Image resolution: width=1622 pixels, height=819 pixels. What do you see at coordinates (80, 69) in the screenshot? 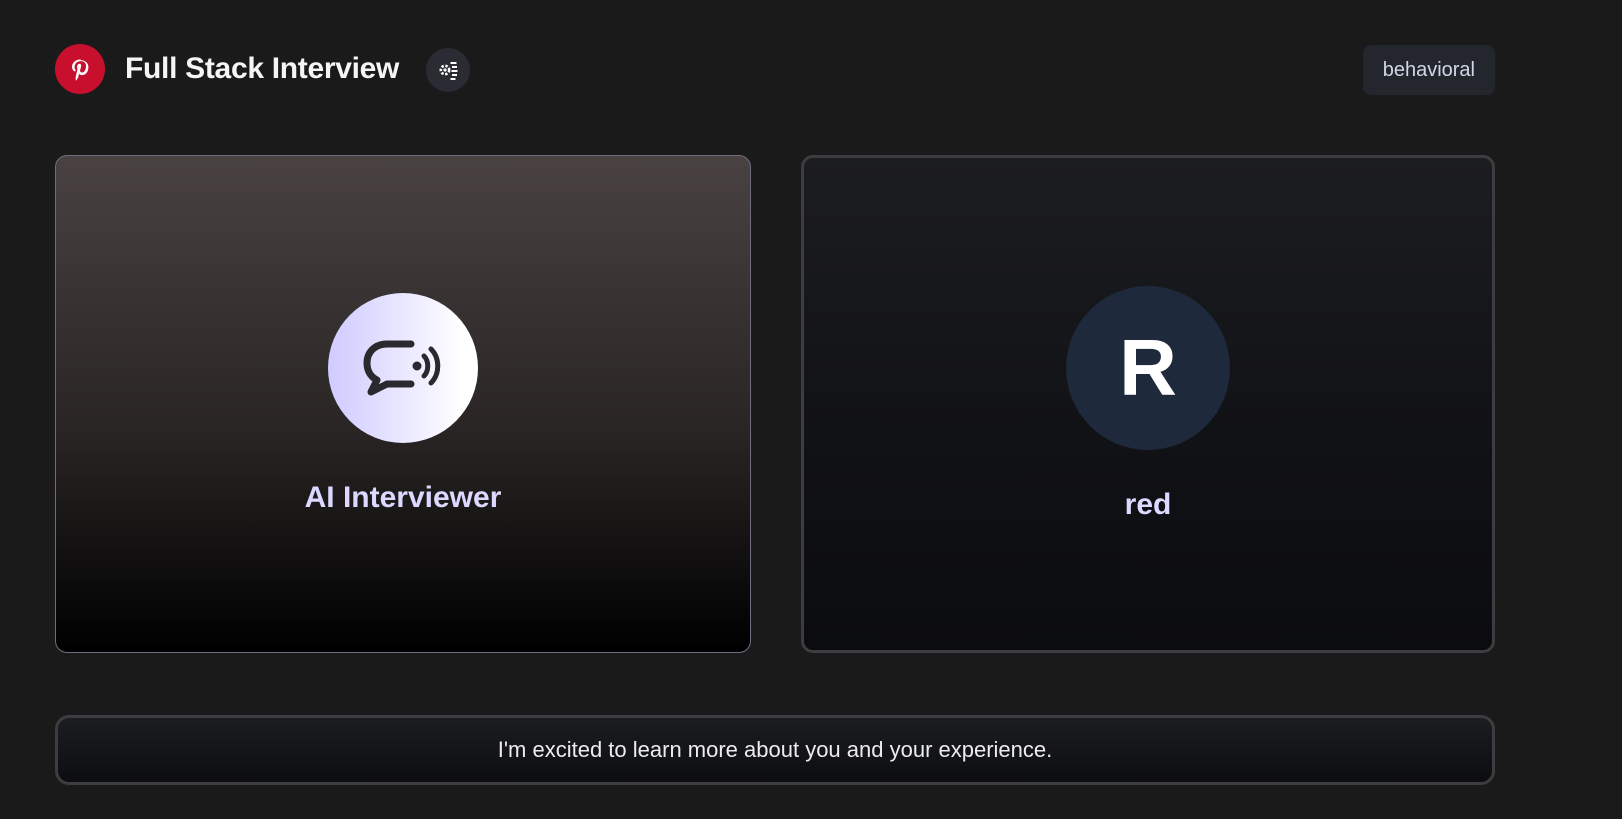
I see `pinterest-logo-icon` at bounding box center [80, 69].